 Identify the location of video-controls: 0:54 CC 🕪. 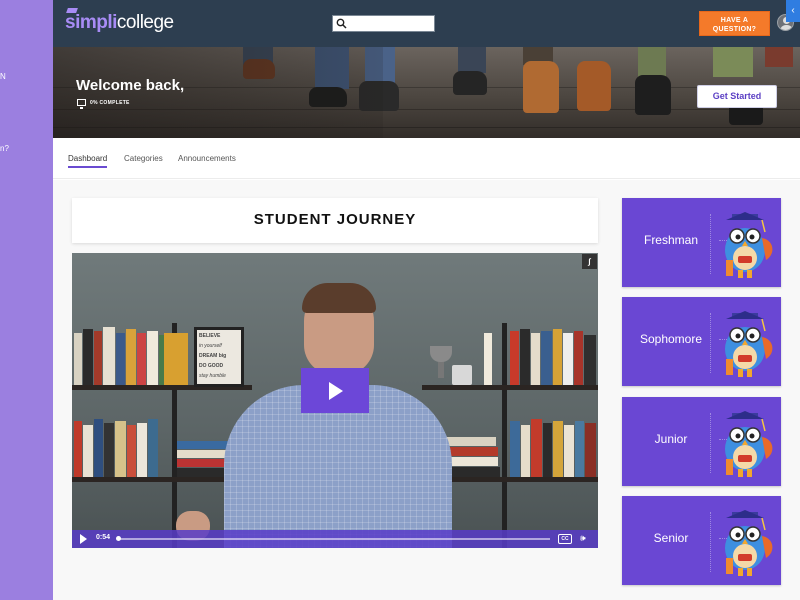
(335, 539).